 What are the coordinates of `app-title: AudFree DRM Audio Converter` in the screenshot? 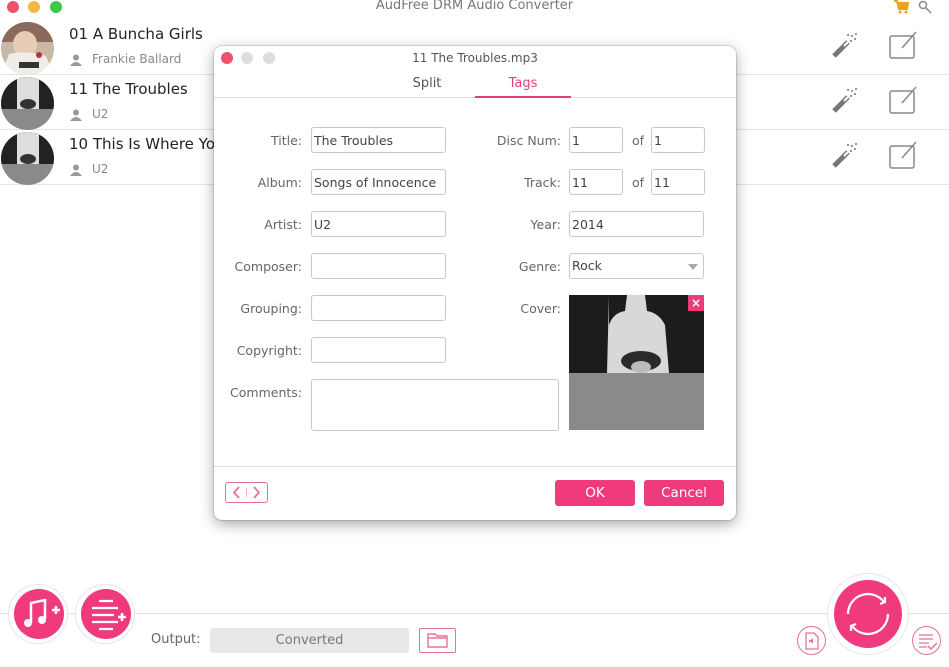 It's located at (474, 6).